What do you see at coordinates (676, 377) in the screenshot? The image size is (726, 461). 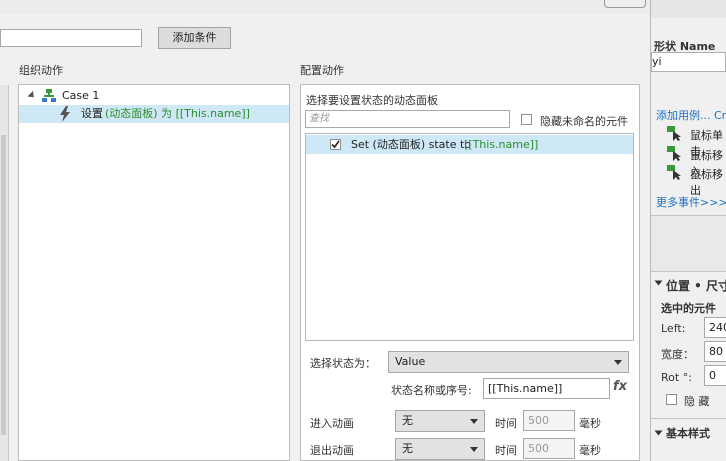 I see `rotation-label: Rot °:` at bounding box center [676, 377].